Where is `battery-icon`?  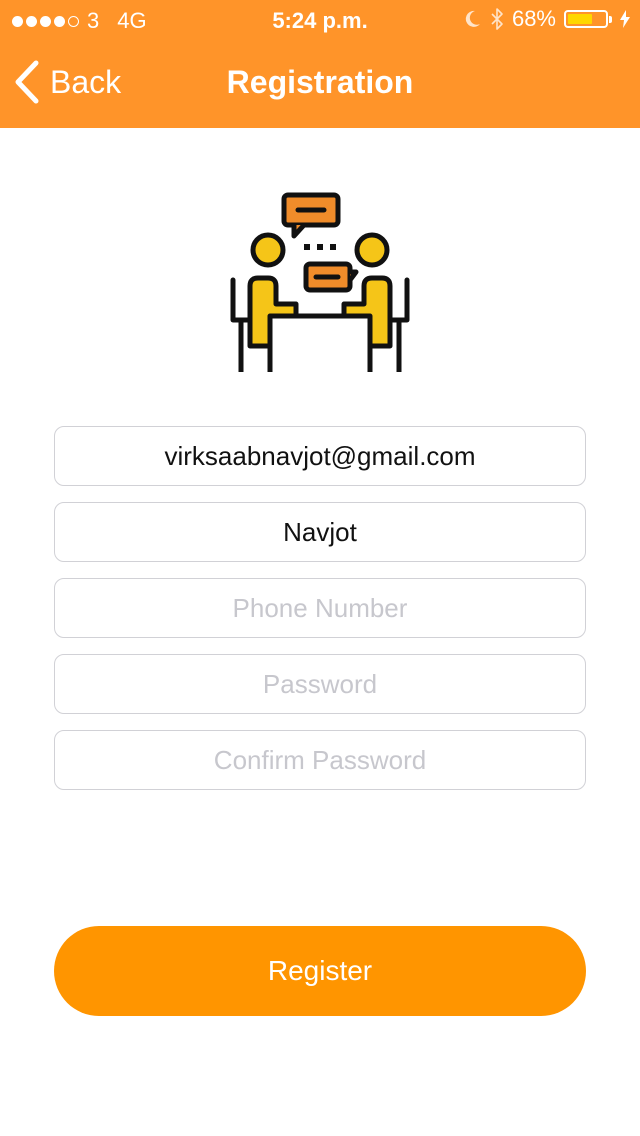
battery-icon is located at coordinates (588, 19).